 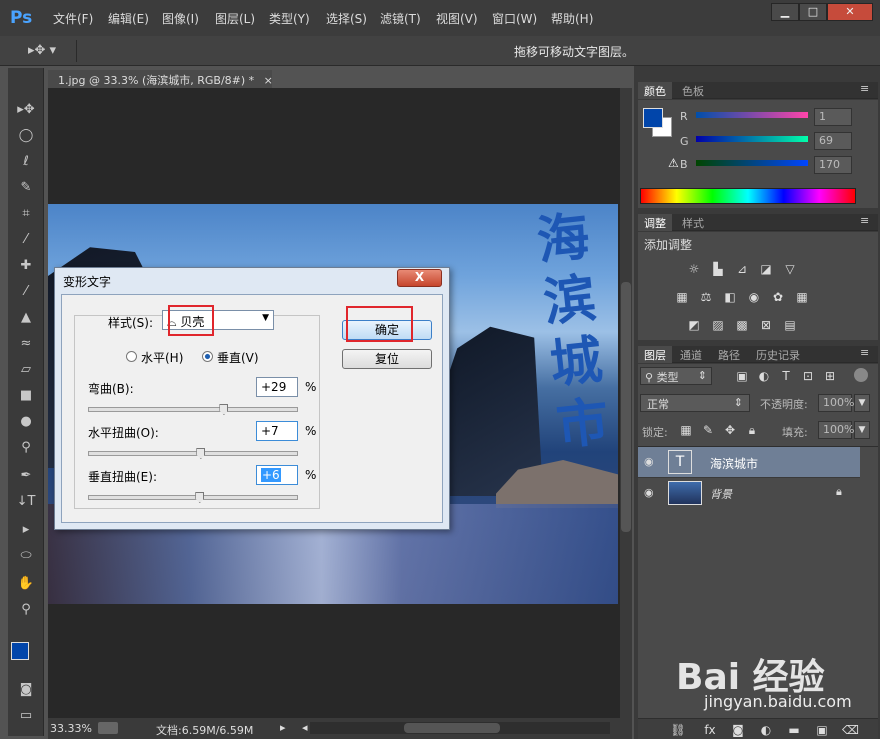 What do you see at coordinates (419, 278) in the screenshot?
I see `dialog-close-button: X` at bounding box center [419, 278].